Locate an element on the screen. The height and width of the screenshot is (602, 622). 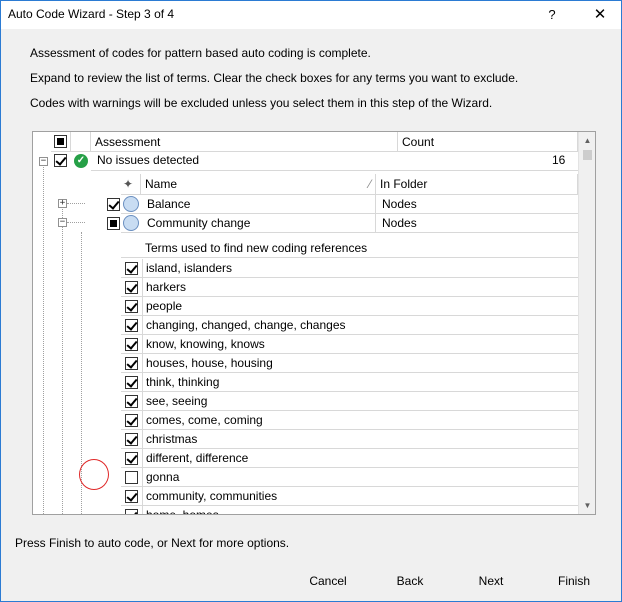
highlight-annotation is located at coordinates (94, 474).